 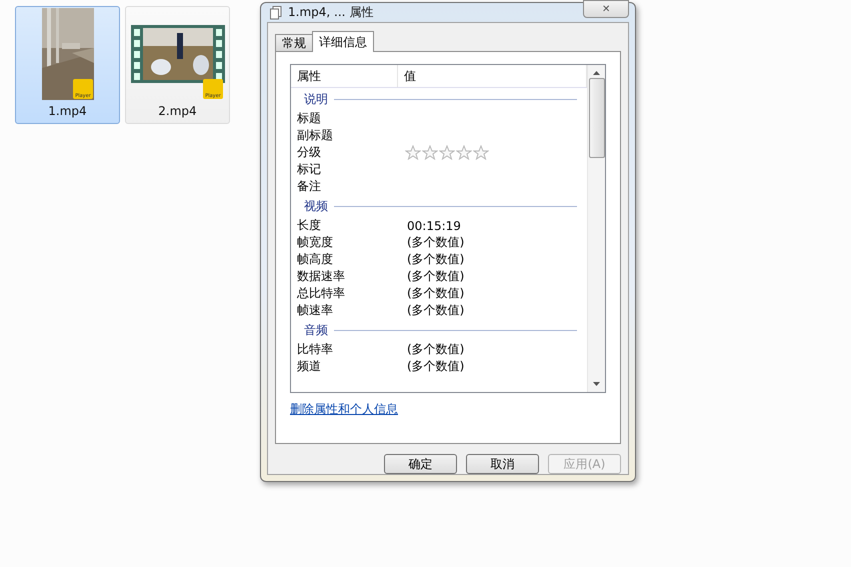 I want to click on property-name: 帧宽度, so click(x=315, y=242).